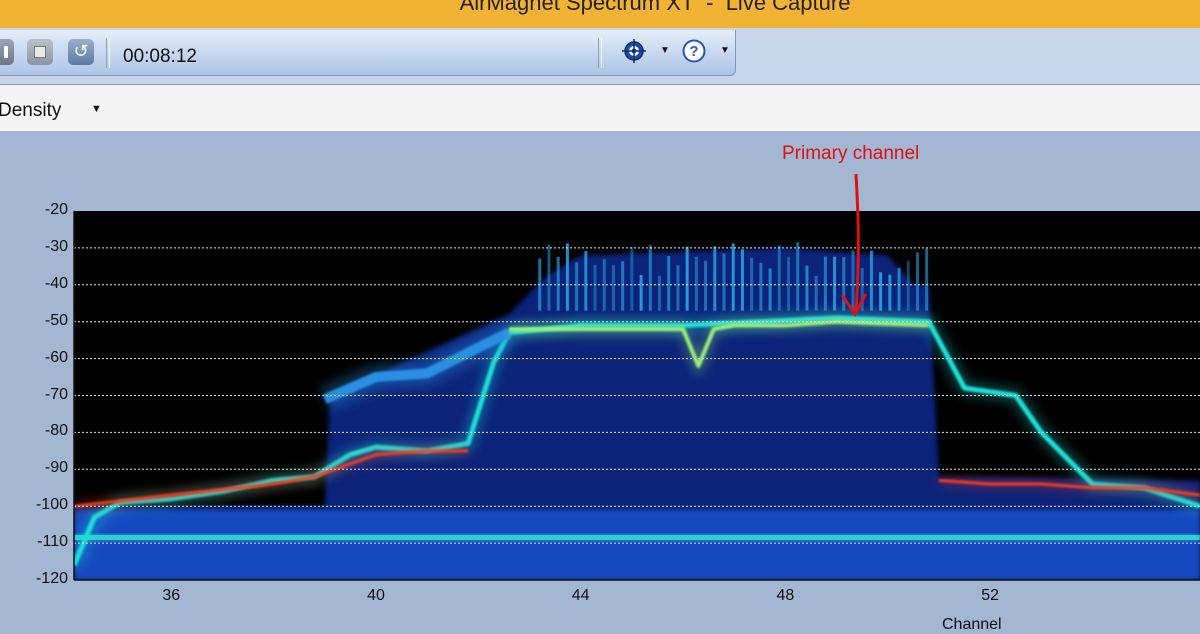 Image resolution: width=1200 pixels, height=634 pixels. I want to click on x-tick-label: 40, so click(376, 595).